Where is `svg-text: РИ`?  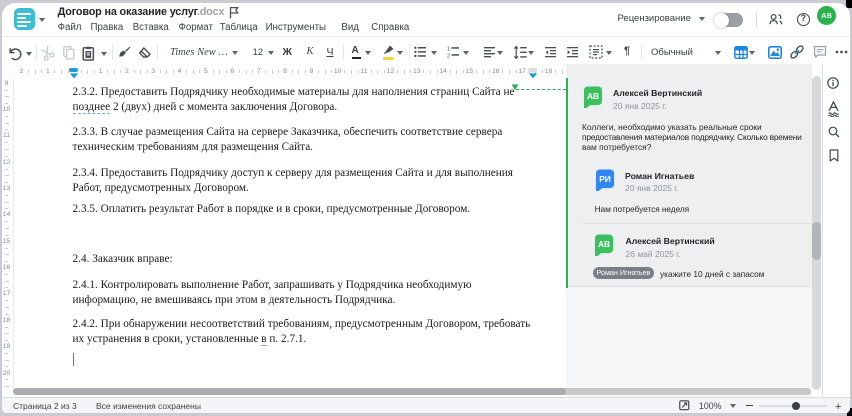 svg-text: РИ is located at coordinates (605, 179).